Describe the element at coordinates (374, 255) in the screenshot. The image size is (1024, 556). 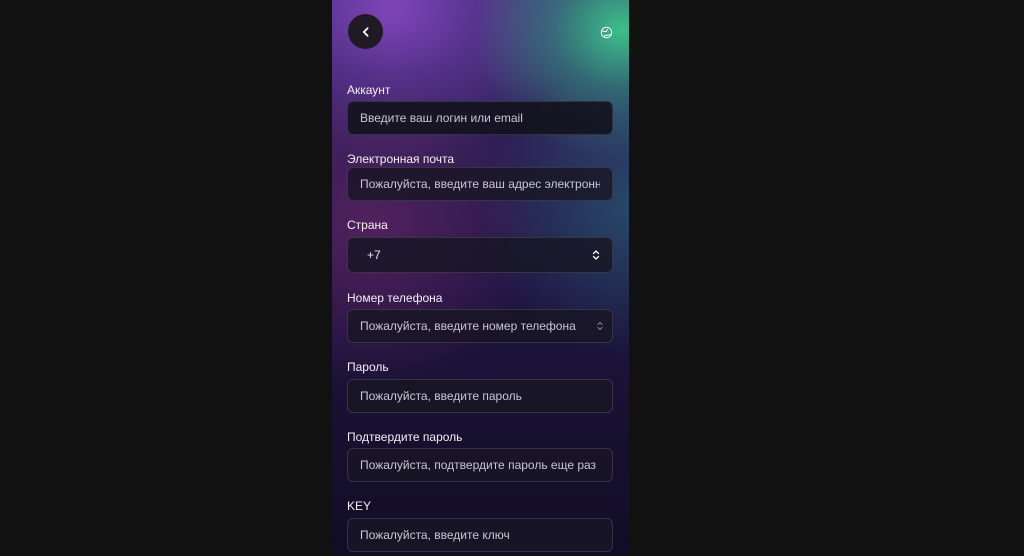
I see `country-select-value: +7` at that location.